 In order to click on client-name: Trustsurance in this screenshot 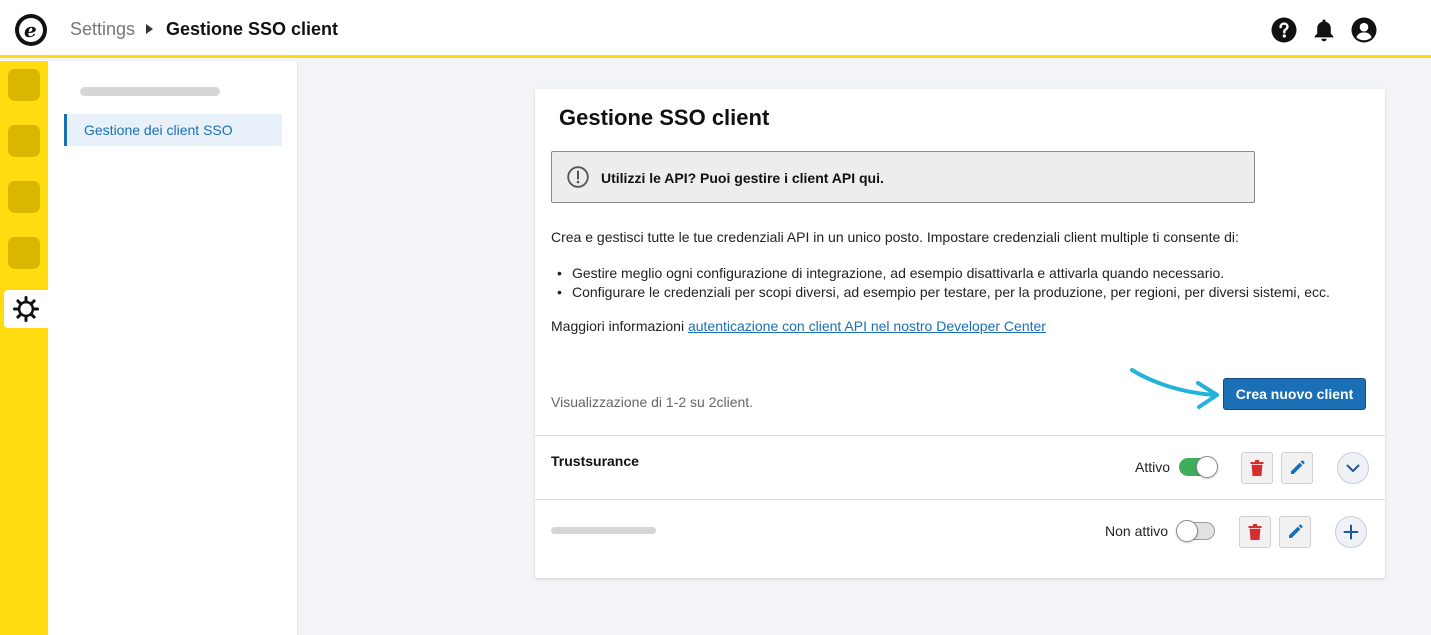, I will do `click(595, 461)`.